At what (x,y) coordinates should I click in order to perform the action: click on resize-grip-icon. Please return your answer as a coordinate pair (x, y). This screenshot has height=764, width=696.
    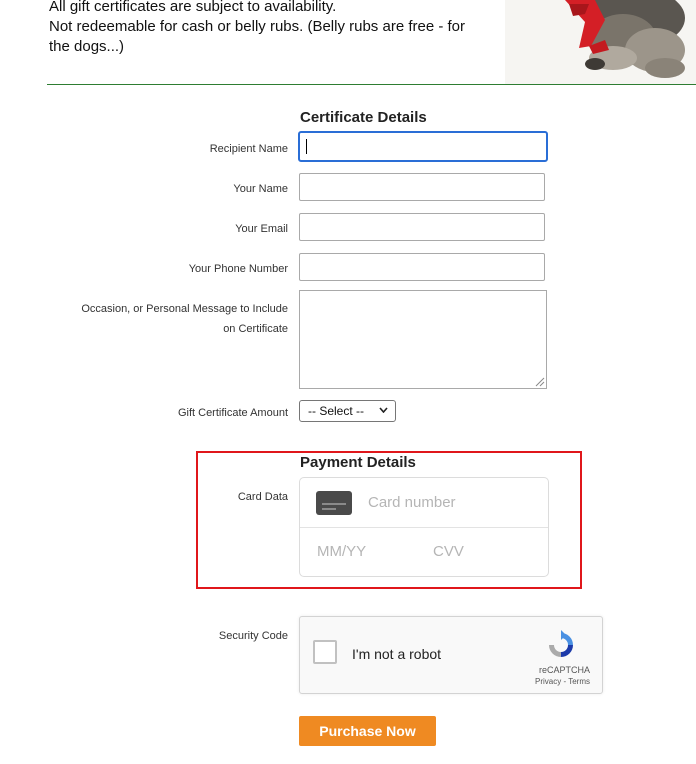
    Looking at the image, I should click on (539, 381).